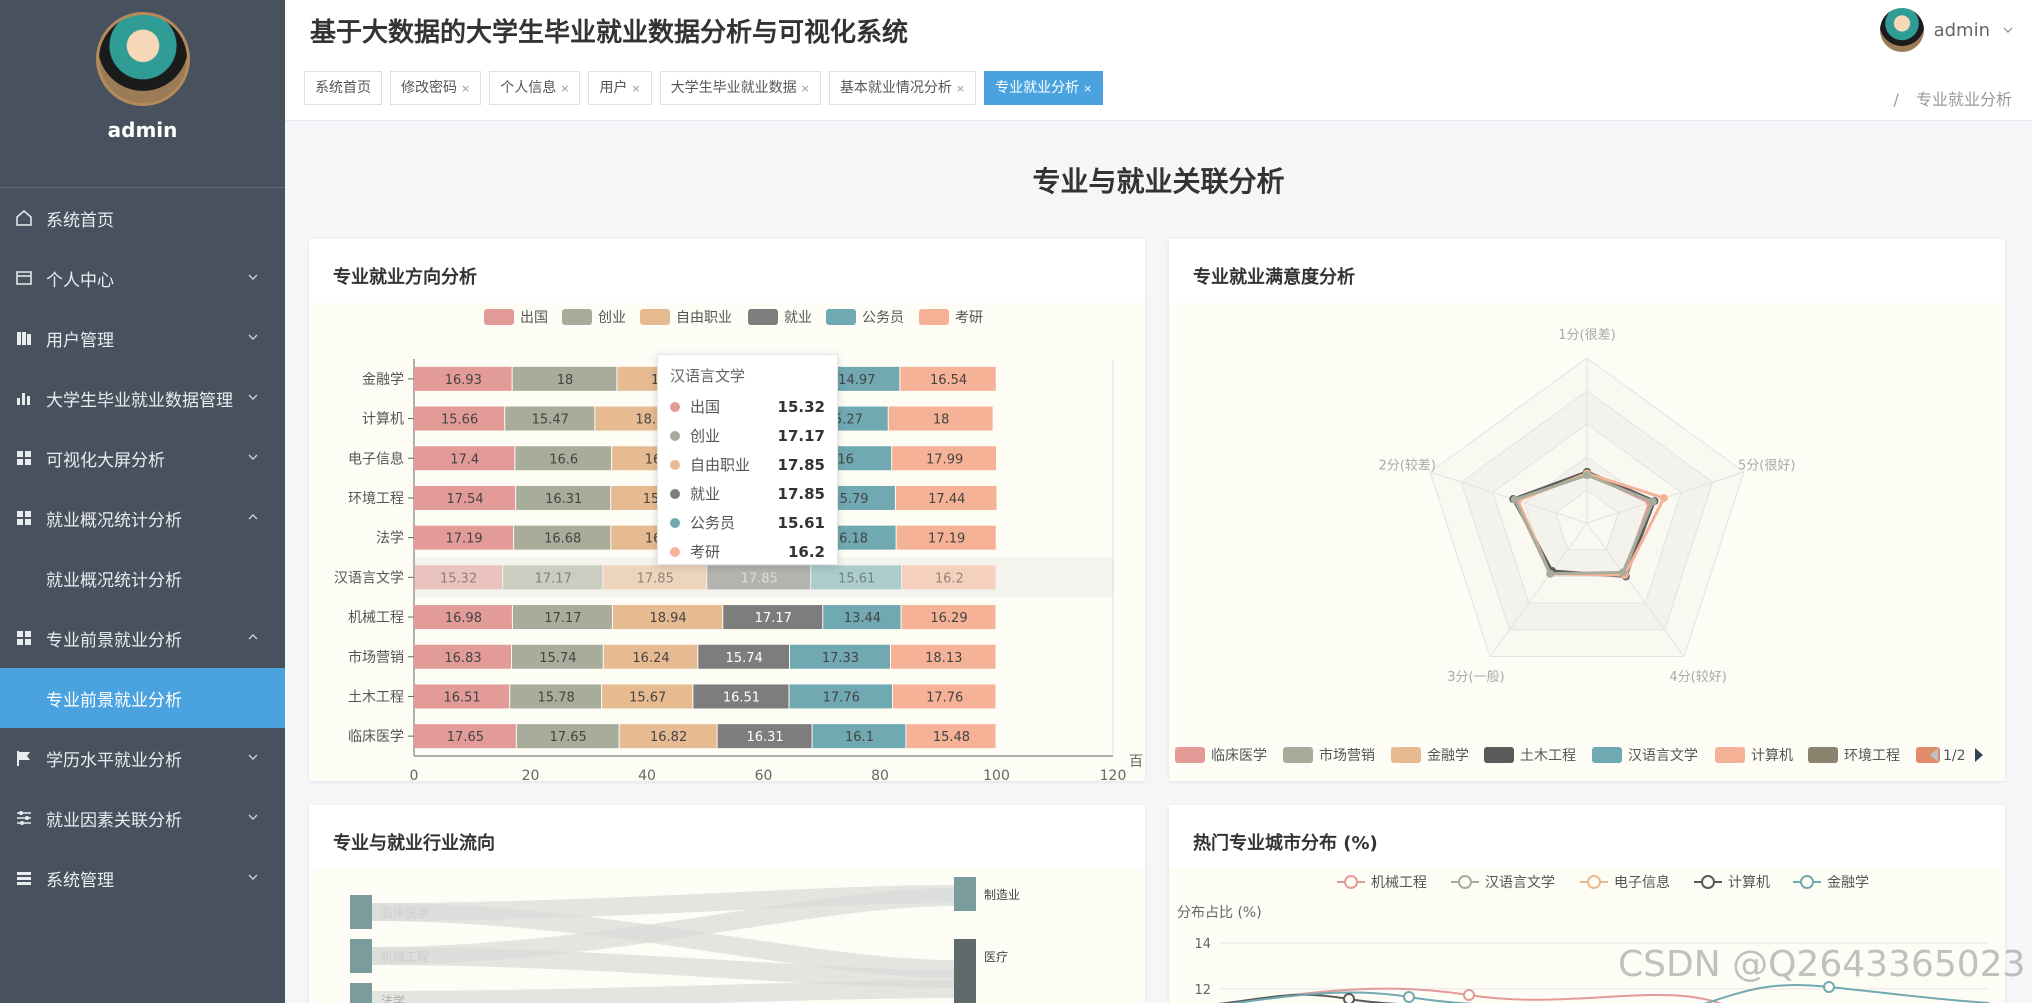 The width and height of the screenshot is (2032, 1003). I want to click on menu-item-users: 用户管理, so click(142, 338).